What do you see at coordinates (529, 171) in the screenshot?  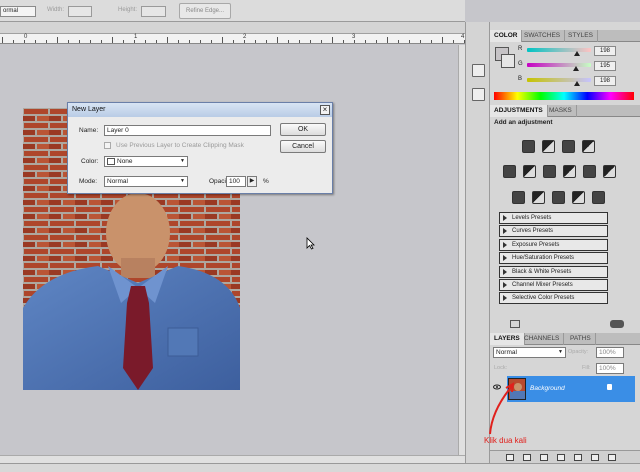 I see `hue-saturation-icon` at bounding box center [529, 171].